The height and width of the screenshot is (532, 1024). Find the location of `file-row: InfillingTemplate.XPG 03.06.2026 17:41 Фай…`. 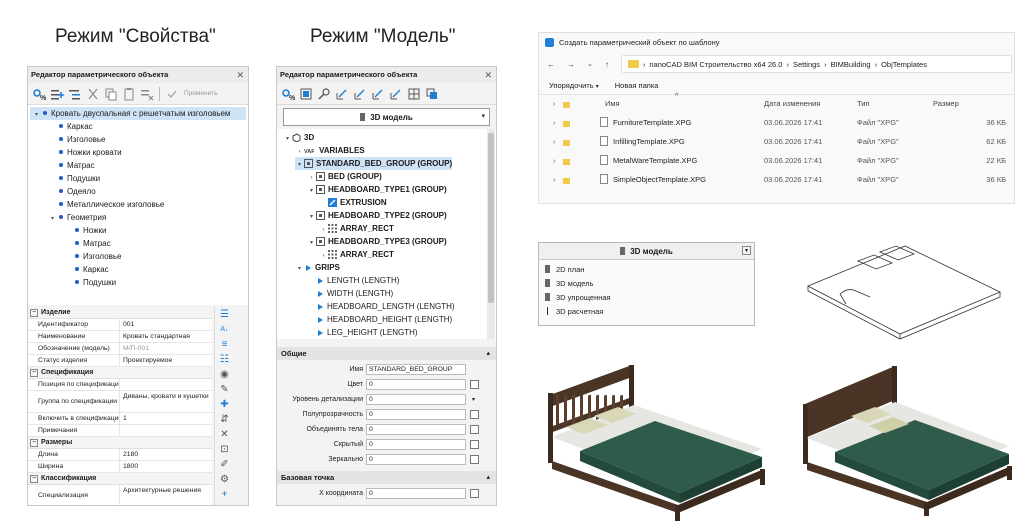

file-row: InfillingTemplate.XPG 03.06.2026 17:41 Фай… is located at coordinates (800, 141).